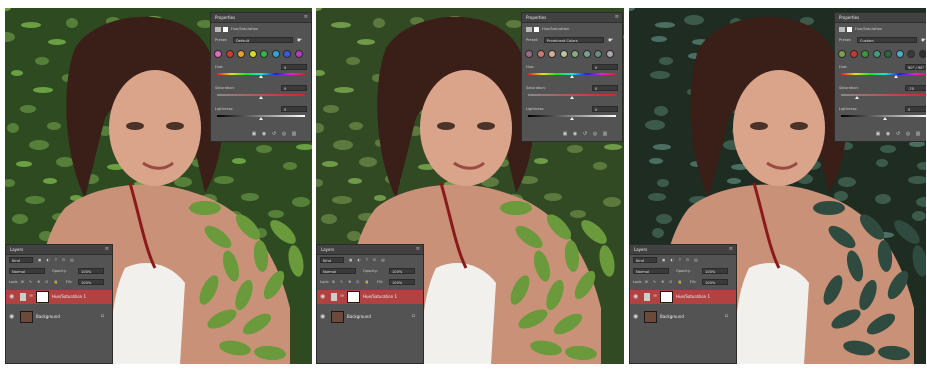 Image resolution: width=927 pixels, height=369 pixels. Describe the element at coordinates (574, 40) in the screenshot. I see `preset-dropdown: Prominent Colors` at that location.